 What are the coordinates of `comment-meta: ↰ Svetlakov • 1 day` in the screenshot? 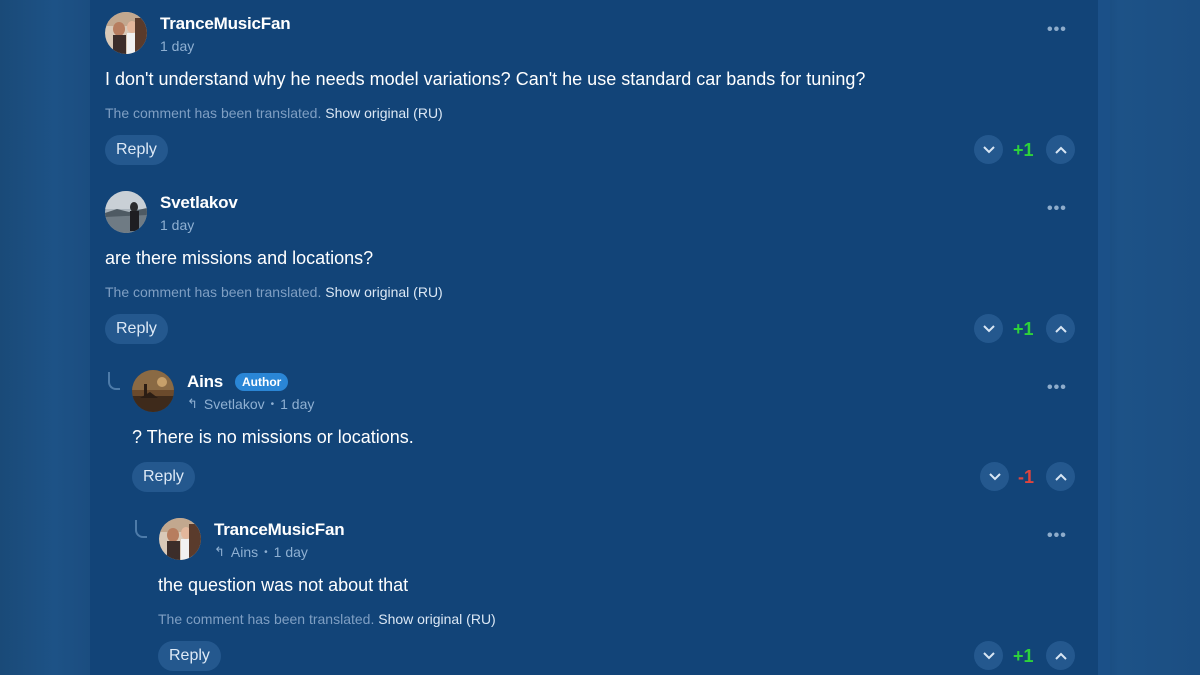 It's located at (250, 404).